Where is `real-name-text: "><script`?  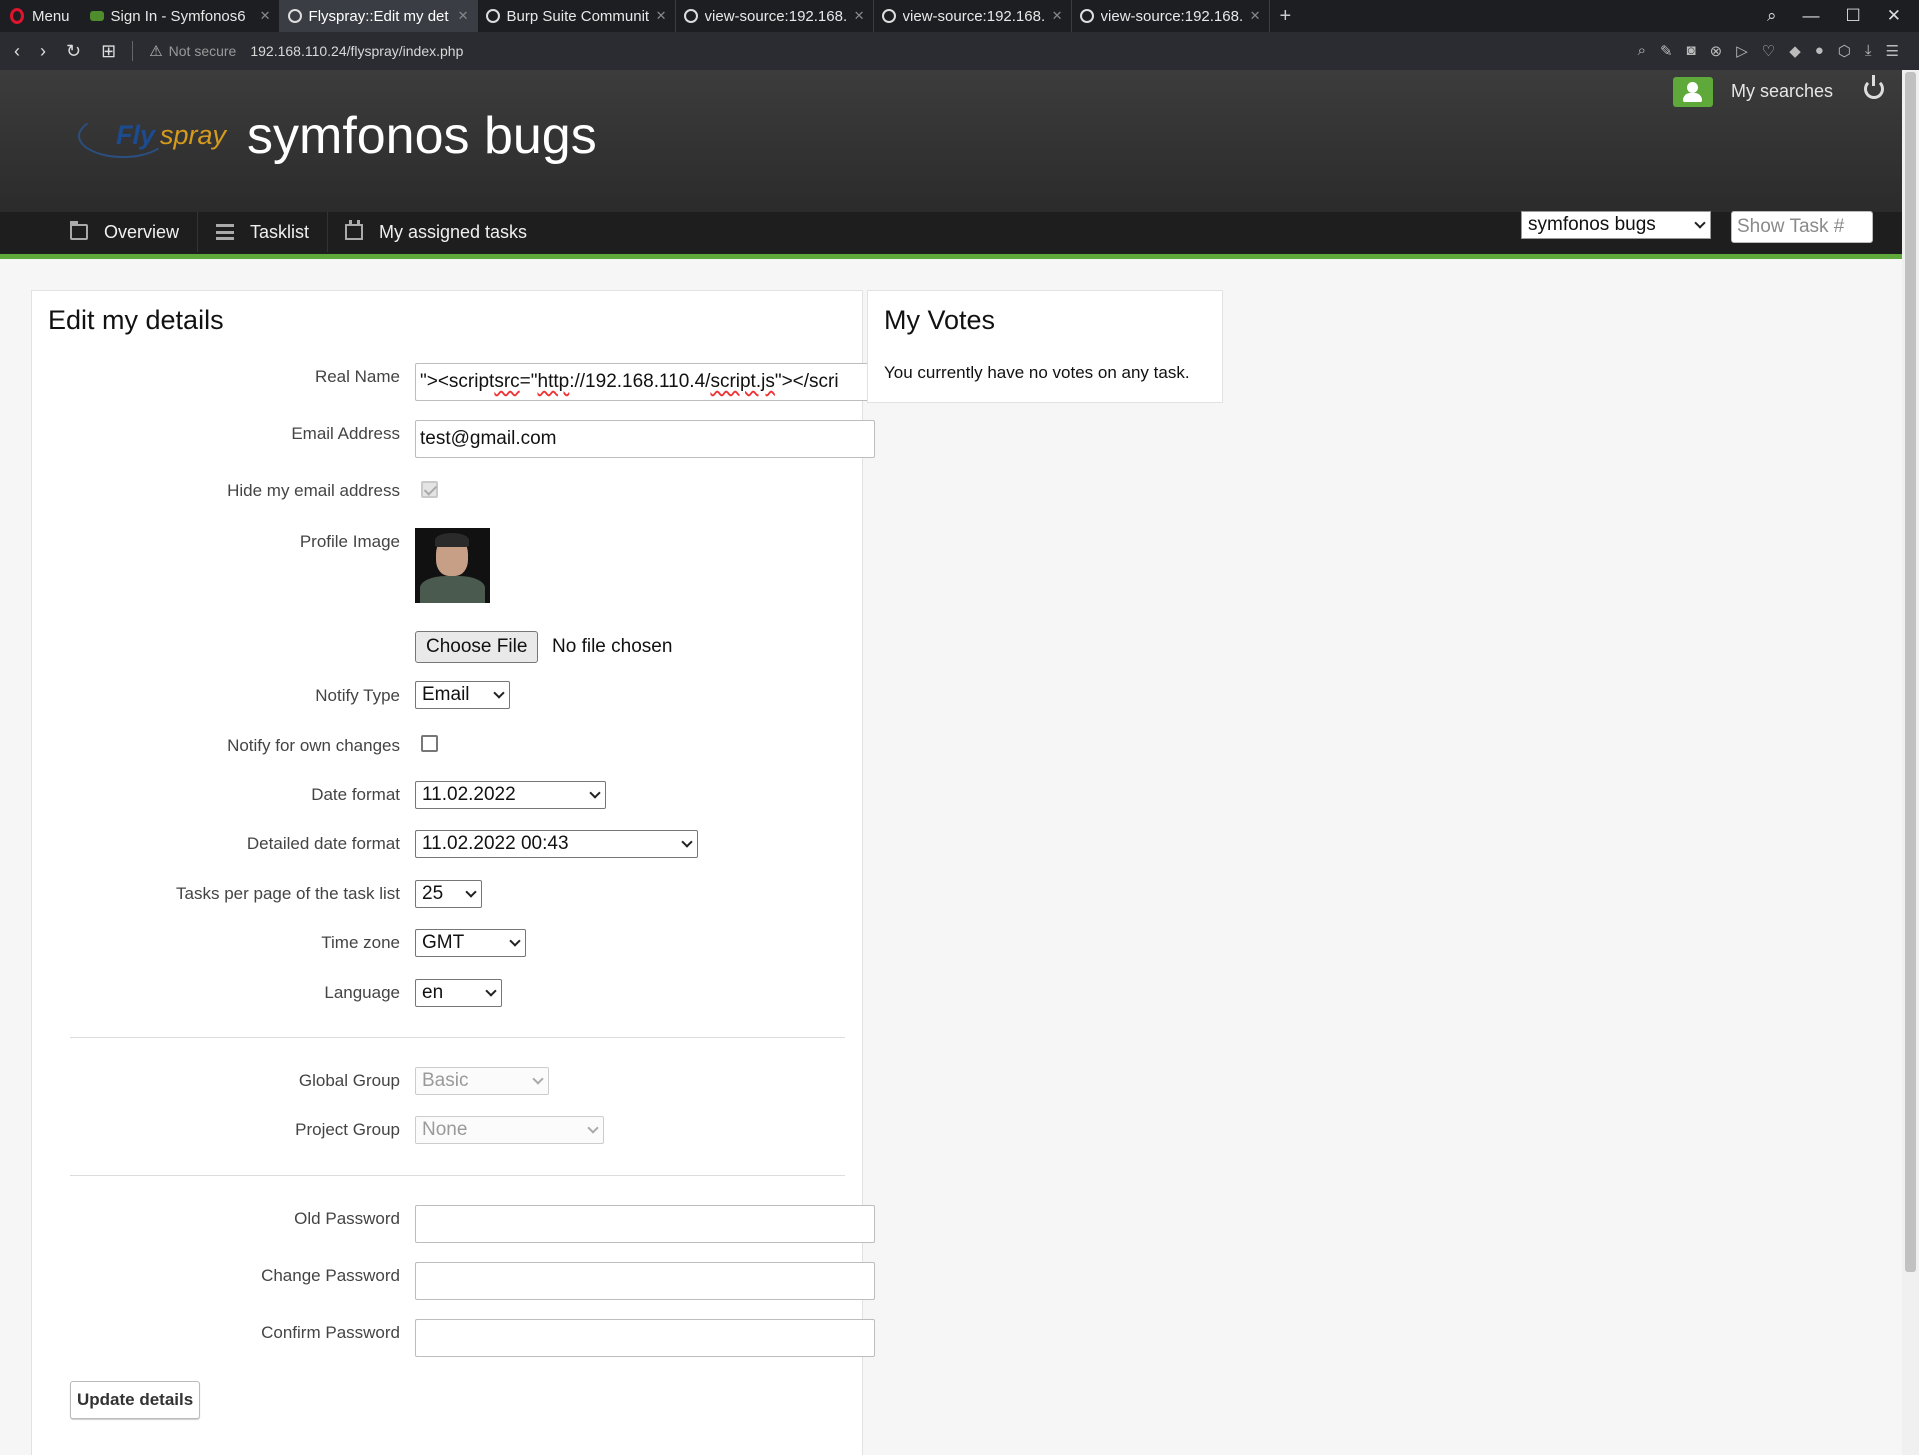 real-name-text: "><script is located at coordinates (457, 381).